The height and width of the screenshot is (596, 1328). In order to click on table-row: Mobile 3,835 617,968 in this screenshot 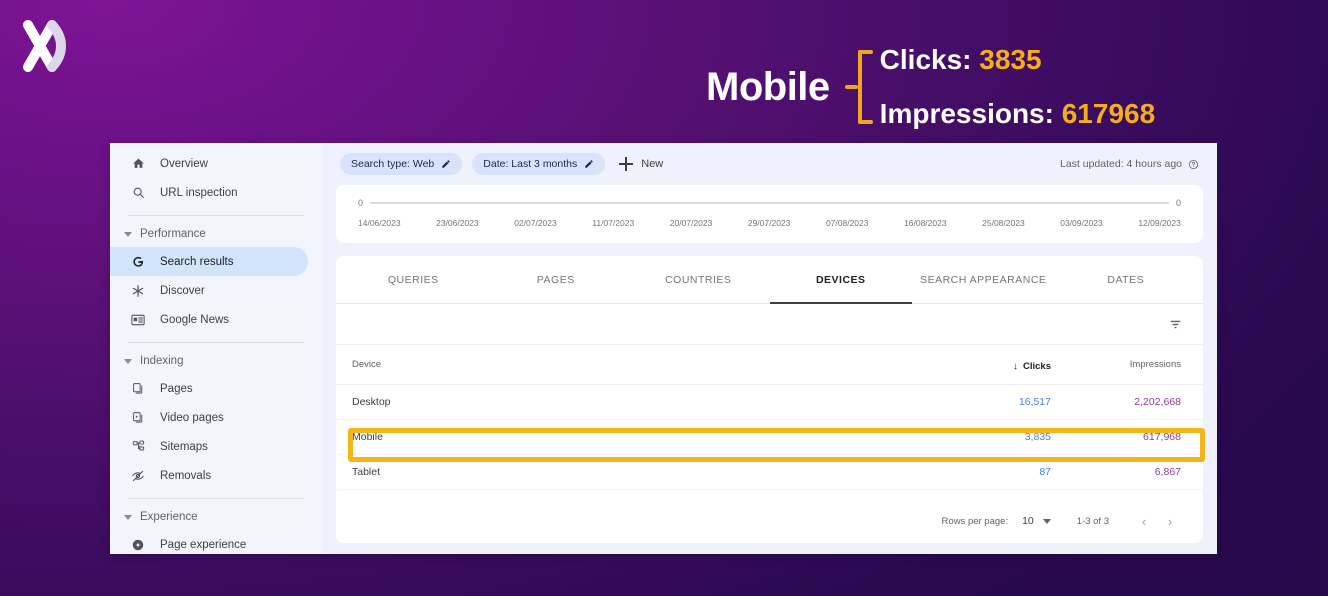, I will do `click(769, 437)`.